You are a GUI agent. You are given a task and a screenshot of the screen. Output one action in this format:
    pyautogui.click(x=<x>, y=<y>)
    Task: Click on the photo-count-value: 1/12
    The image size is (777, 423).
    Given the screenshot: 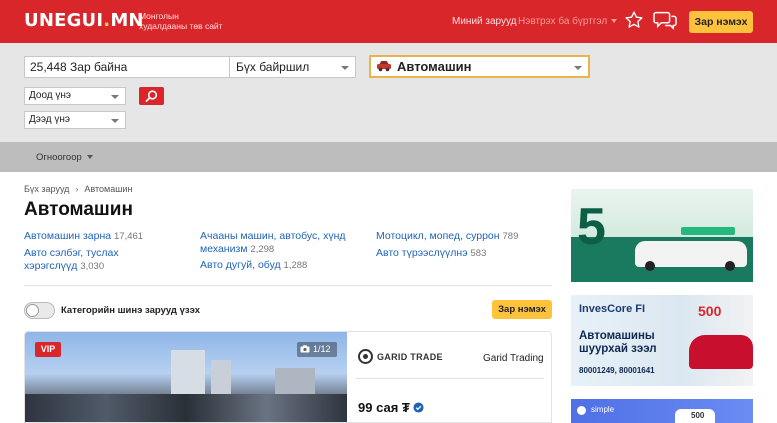 What is the action you would take?
    pyautogui.click(x=322, y=349)
    